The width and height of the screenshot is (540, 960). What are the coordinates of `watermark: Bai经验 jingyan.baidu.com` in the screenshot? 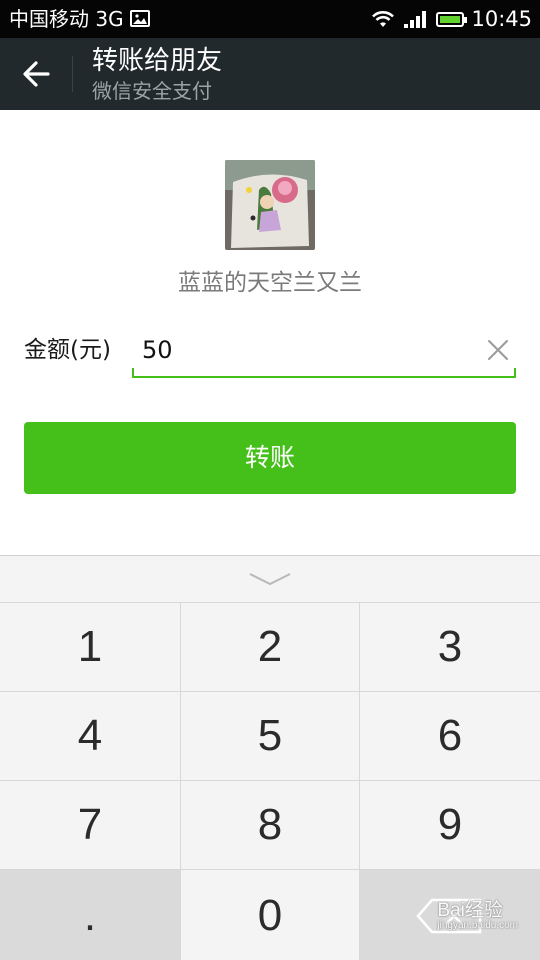 It's located at (477, 913).